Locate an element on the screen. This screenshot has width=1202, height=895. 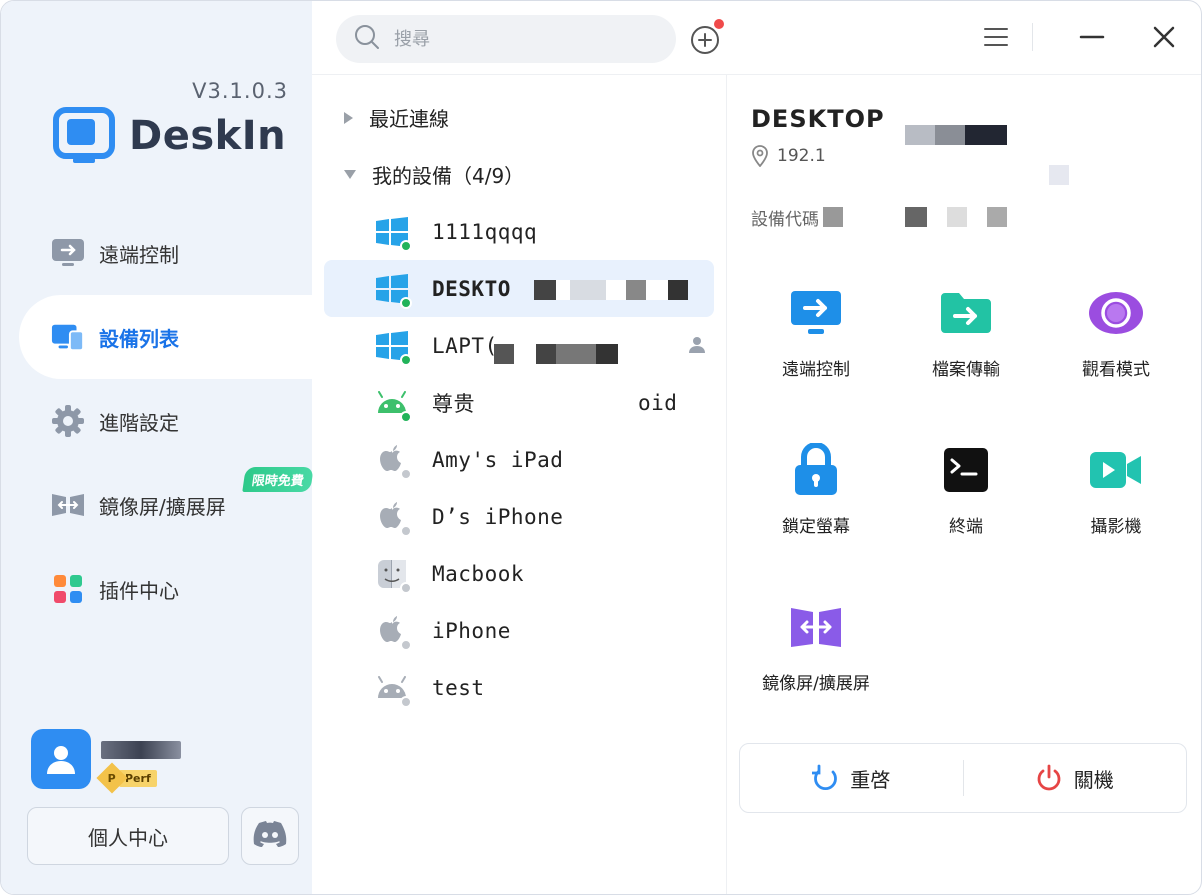
camera-icon is located at coordinates (1116, 470).